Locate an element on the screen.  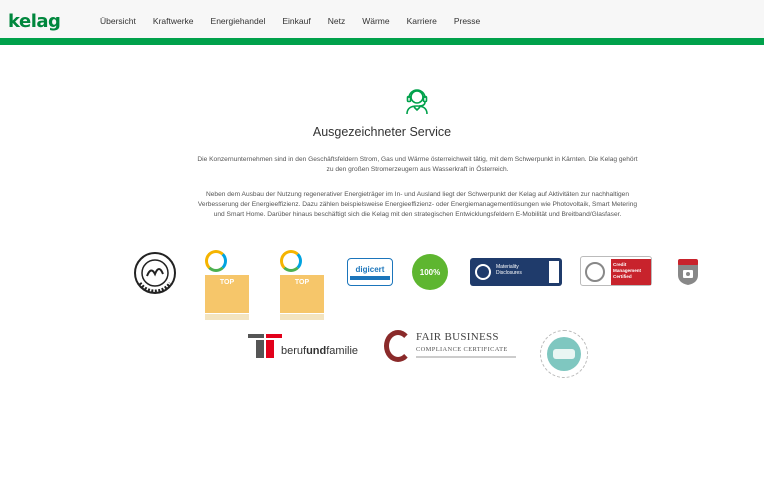
headset-service-icon is located at coordinates (417, 102).